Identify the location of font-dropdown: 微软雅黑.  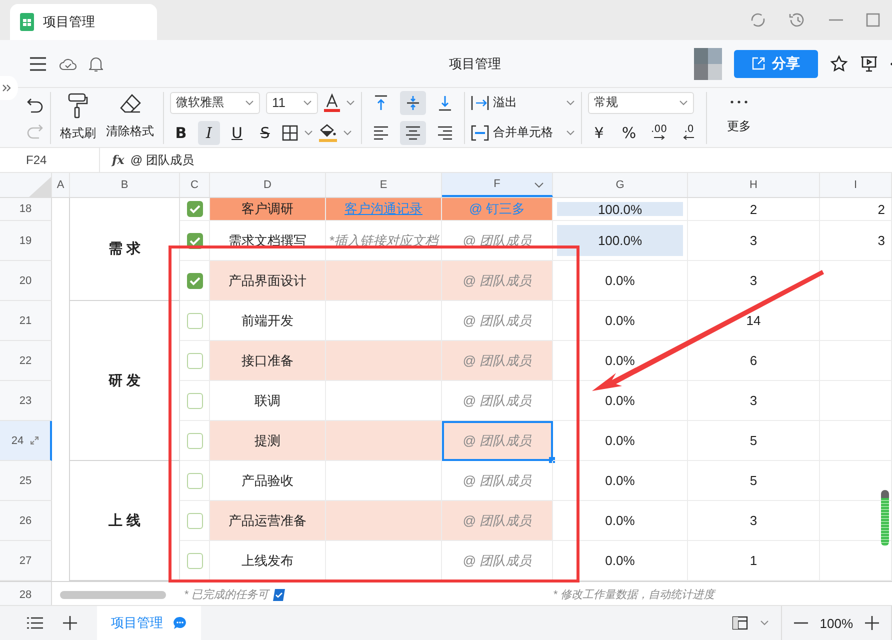
(215, 103).